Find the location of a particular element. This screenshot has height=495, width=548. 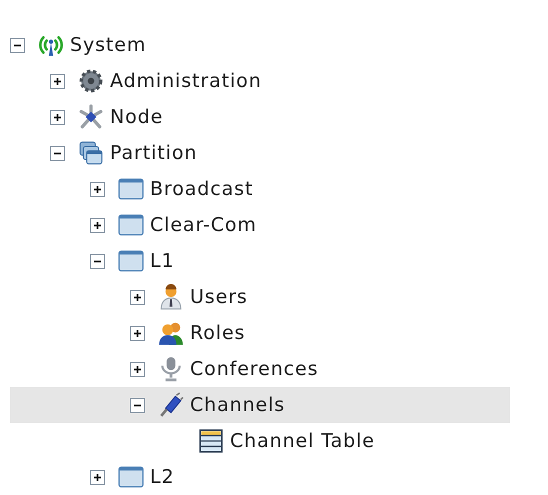

gear-icon is located at coordinates (91, 81).